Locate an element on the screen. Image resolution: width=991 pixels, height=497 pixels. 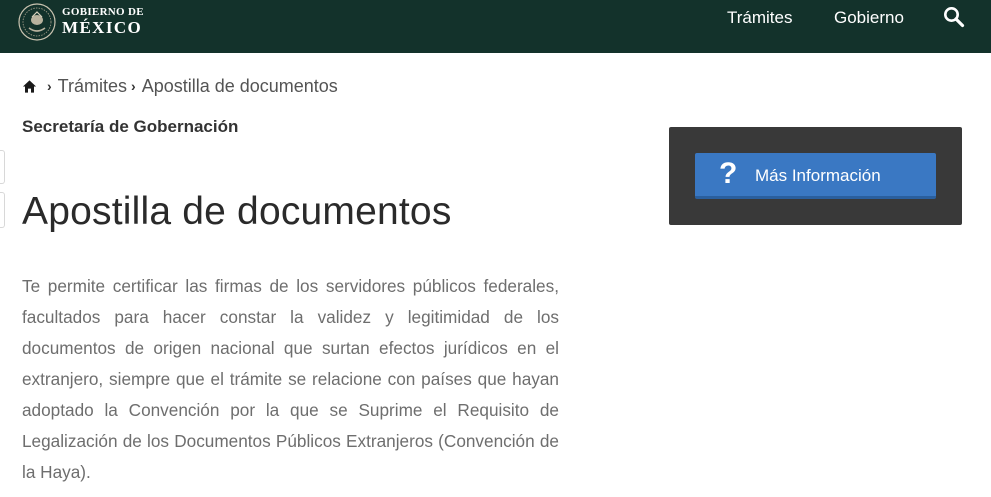
home-icon is located at coordinates (29, 86).